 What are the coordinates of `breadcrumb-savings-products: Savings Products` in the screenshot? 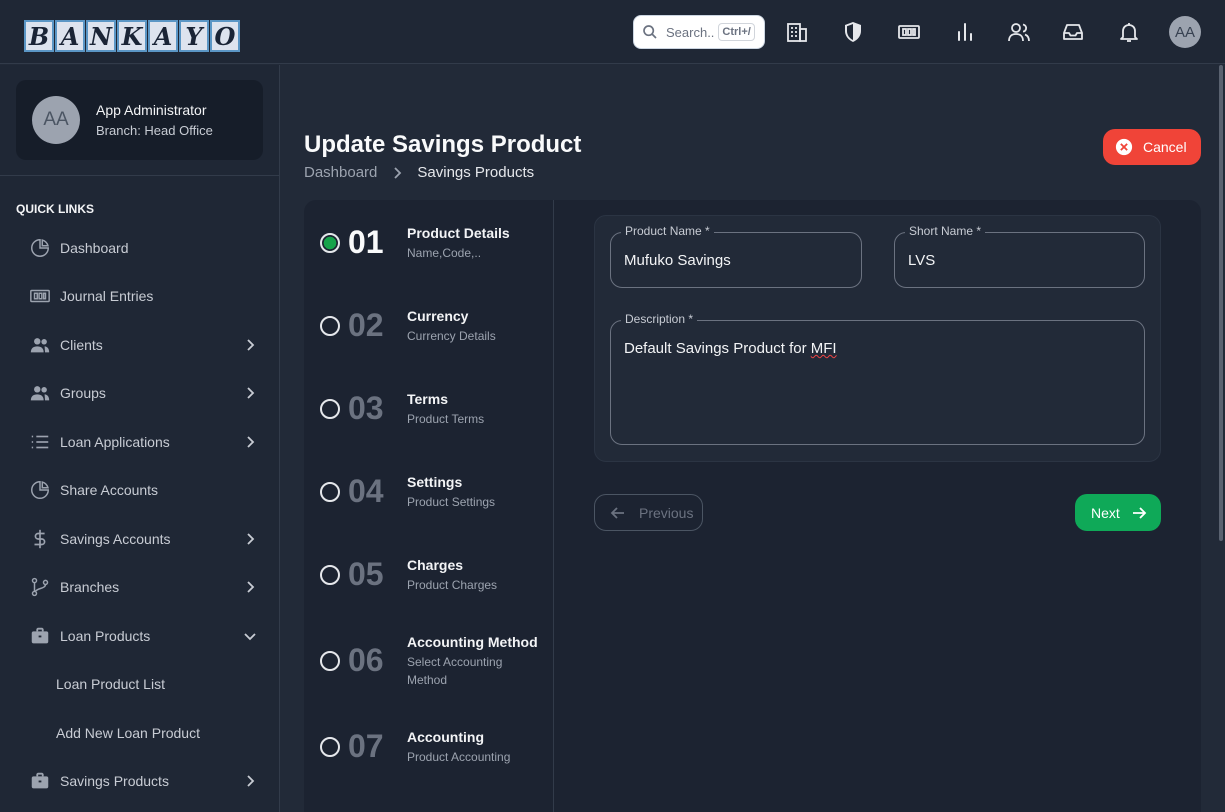 It's located at (475, 172).